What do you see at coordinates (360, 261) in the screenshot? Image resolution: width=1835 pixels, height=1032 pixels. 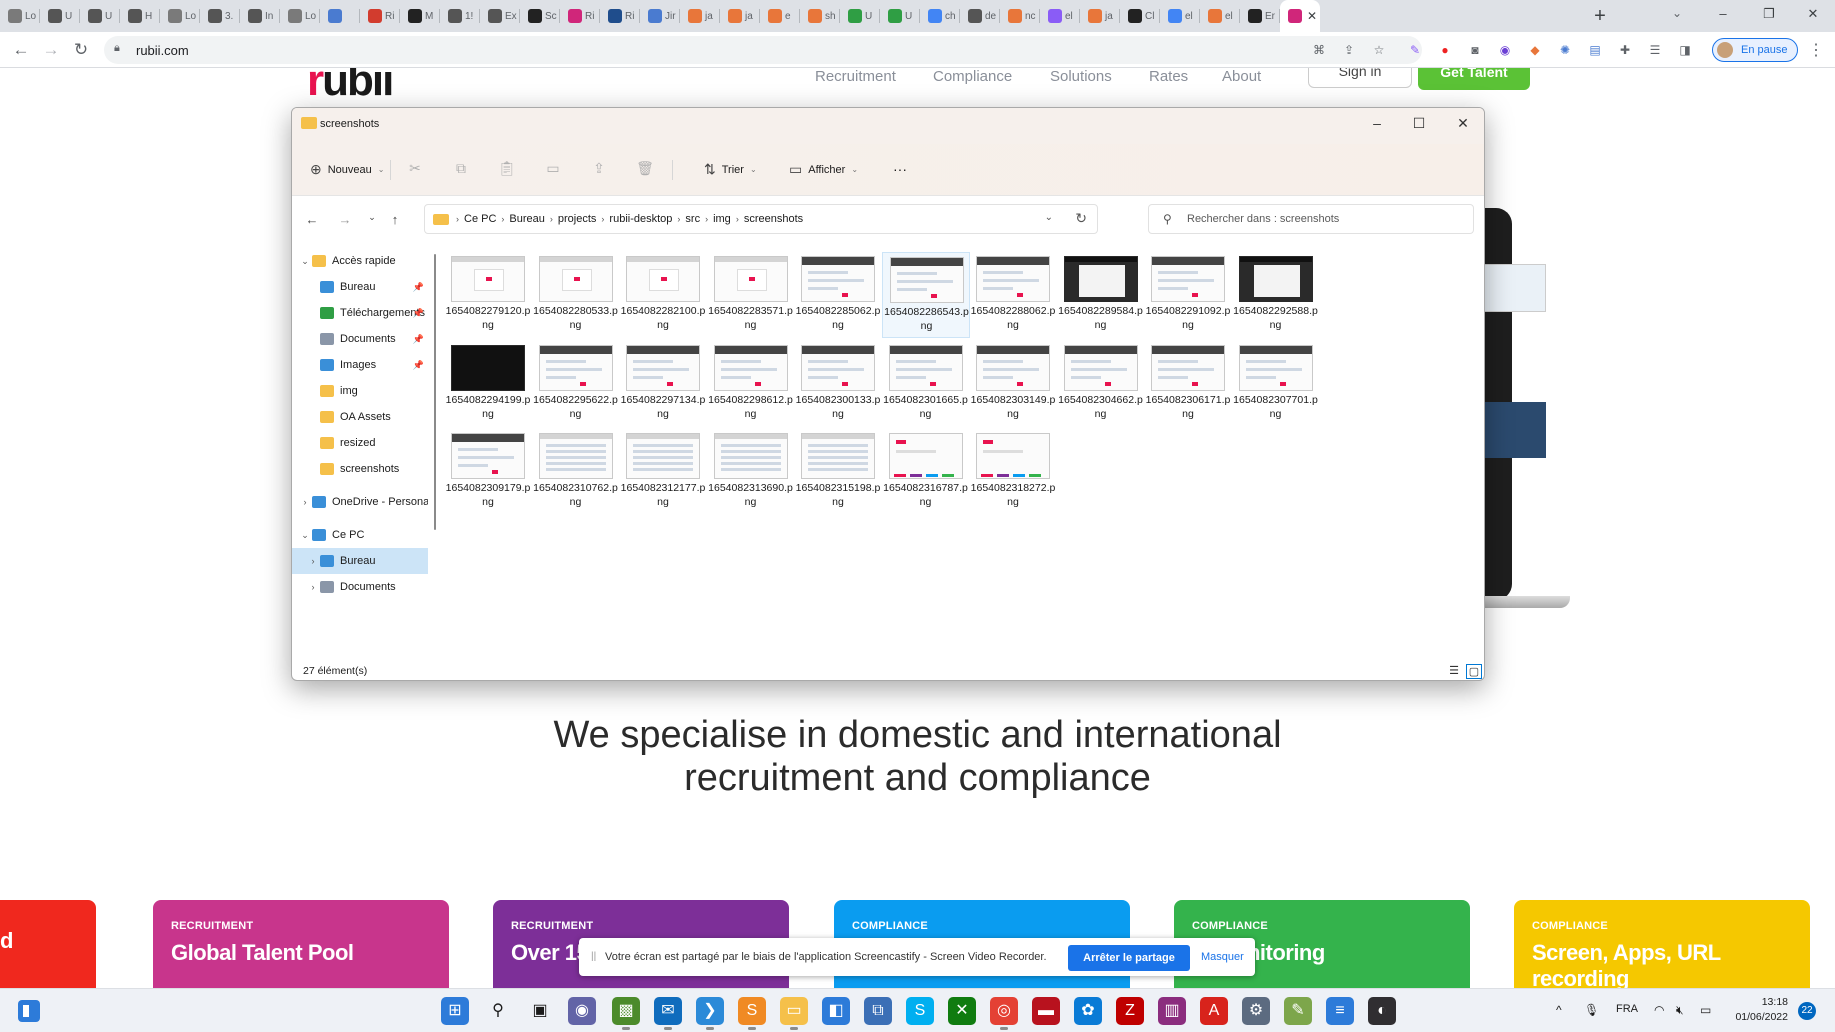 I see `nav-item: ⌄ Accès rapide` at bounding box center [360, 261].